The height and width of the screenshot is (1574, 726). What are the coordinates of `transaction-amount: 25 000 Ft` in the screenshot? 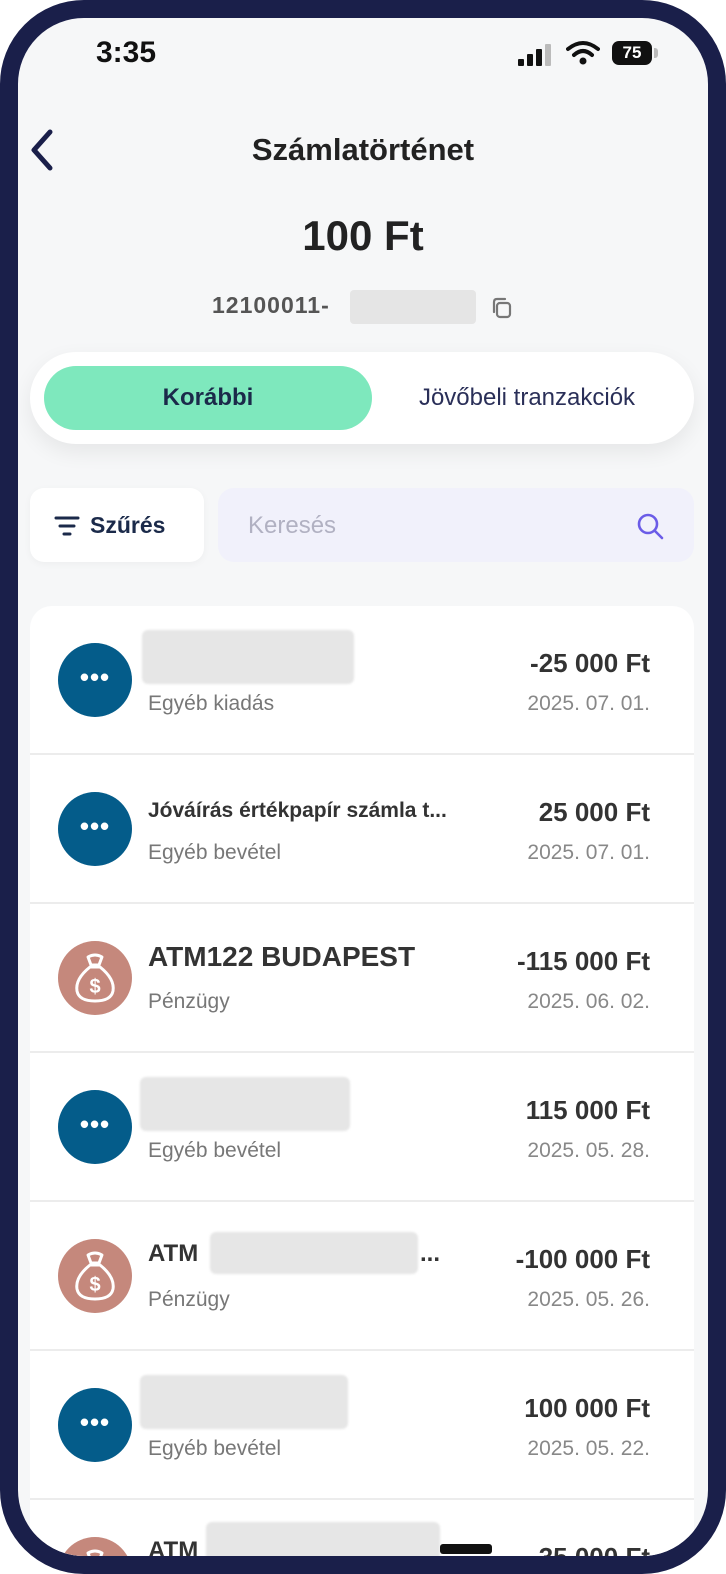 It's located at (594, 812).